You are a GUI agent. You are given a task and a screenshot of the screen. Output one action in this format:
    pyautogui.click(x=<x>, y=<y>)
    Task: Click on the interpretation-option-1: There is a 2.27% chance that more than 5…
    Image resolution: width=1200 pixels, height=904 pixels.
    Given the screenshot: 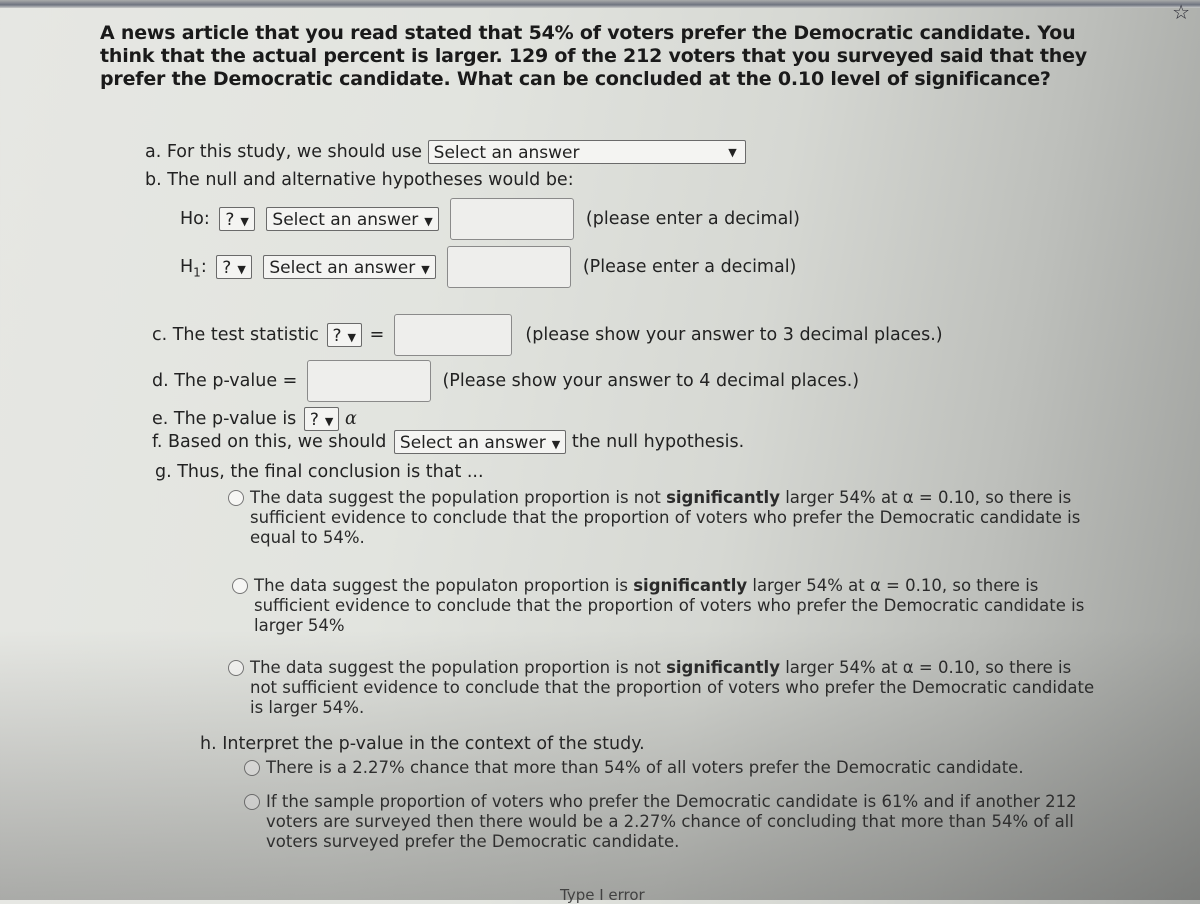 What is the action you would take?
    pyautogui.click(x=680, y=768)
    